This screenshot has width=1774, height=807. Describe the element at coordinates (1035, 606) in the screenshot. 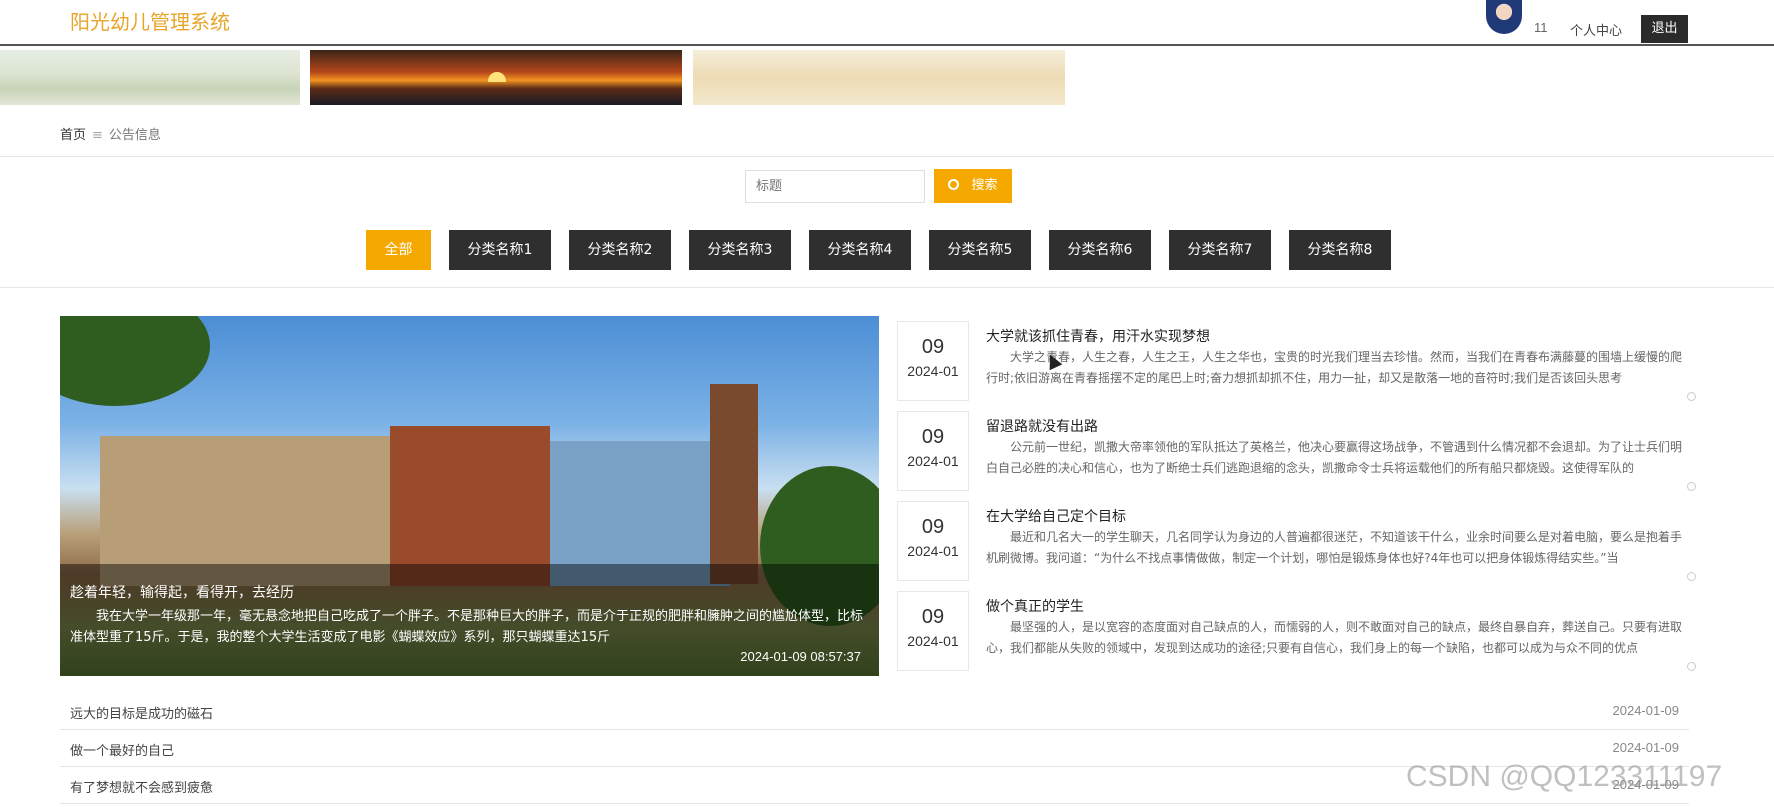

I see `news-title: 做个真正的学生` at that location.